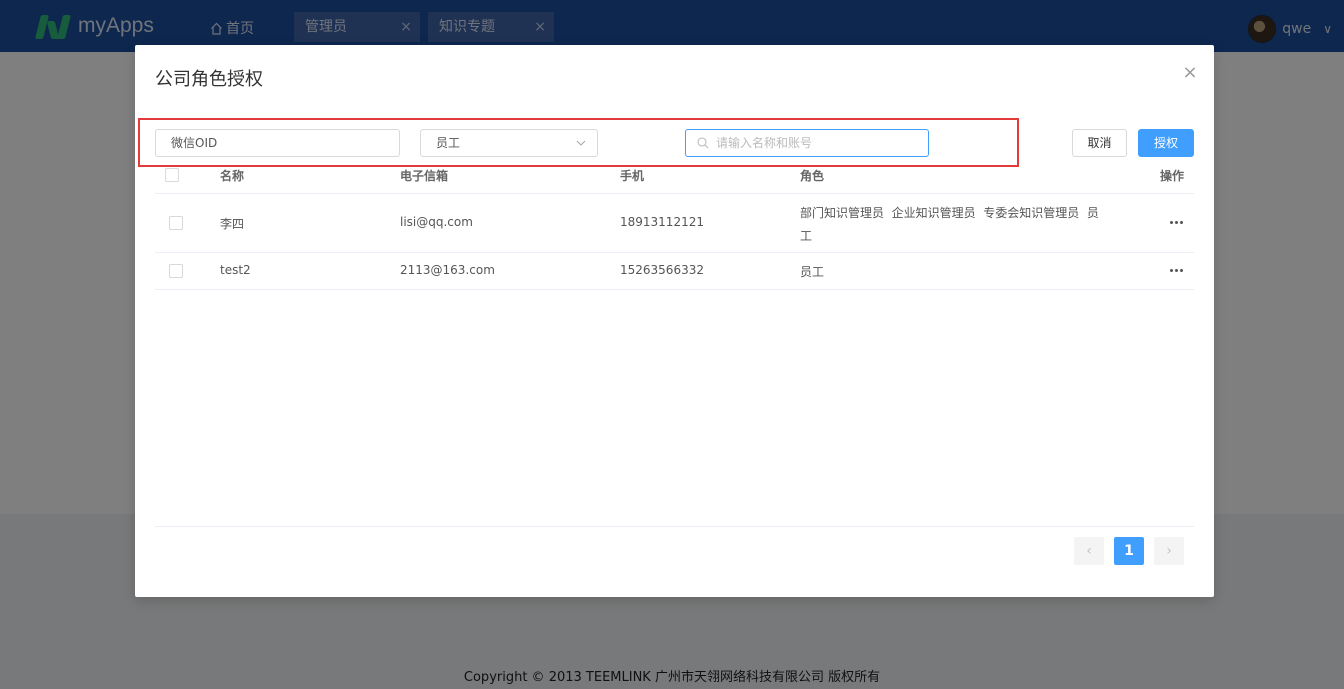 The width and height of the screenshot is (1344, 689). I want to click on pagination-divider, so click(674, 526).